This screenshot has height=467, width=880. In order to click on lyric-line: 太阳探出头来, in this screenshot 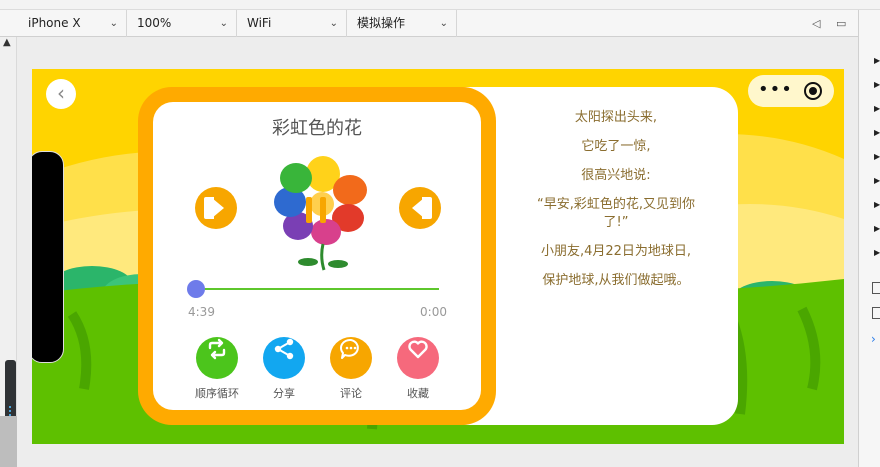, I will do `click(616, 117)`.